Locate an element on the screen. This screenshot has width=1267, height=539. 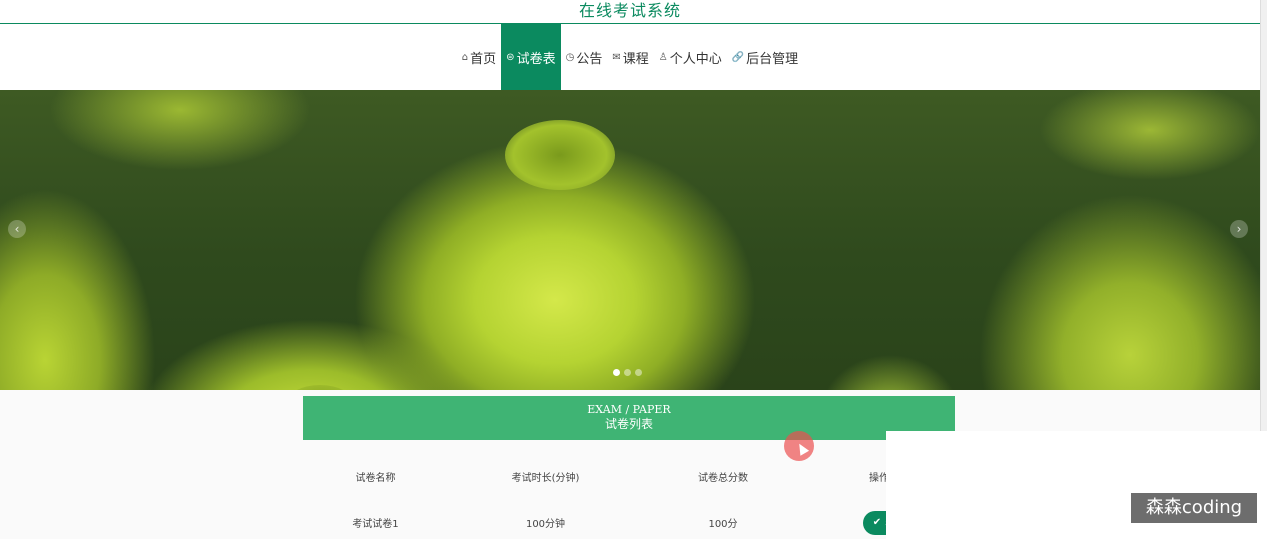
banner-image-detail is located at coordinates (320, 387).